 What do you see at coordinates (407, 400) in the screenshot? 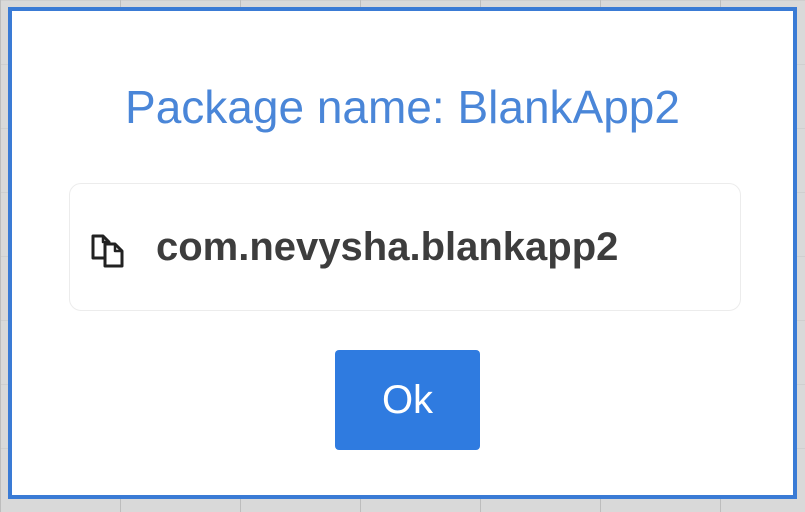
I see `ok-button: Ok` at bounding box center [407, 400].